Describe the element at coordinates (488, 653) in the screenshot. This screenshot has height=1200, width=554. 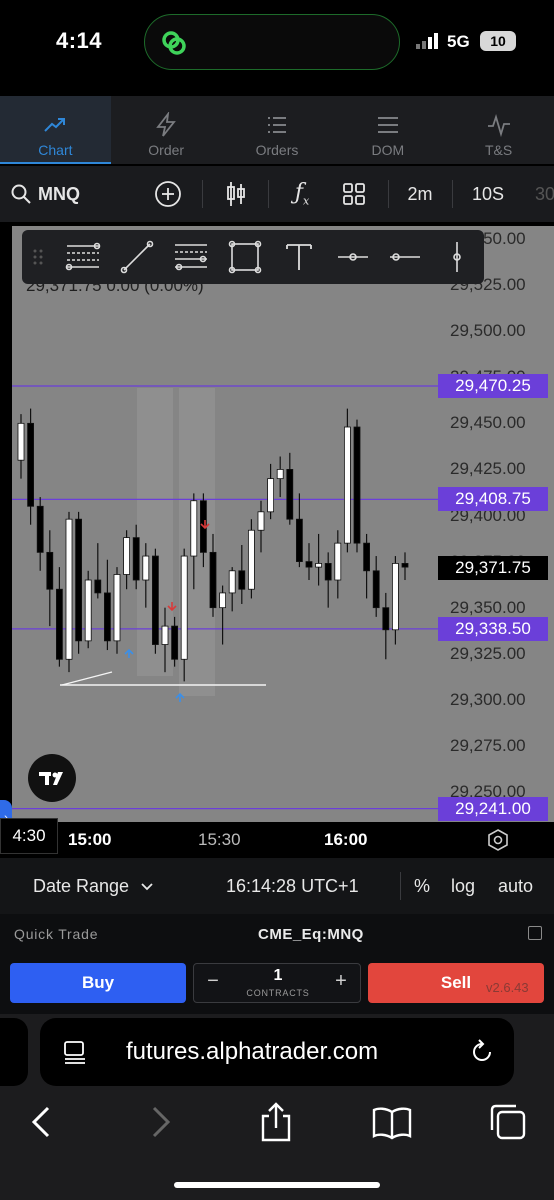
I see `price-tick: 29,325.00` at that location.